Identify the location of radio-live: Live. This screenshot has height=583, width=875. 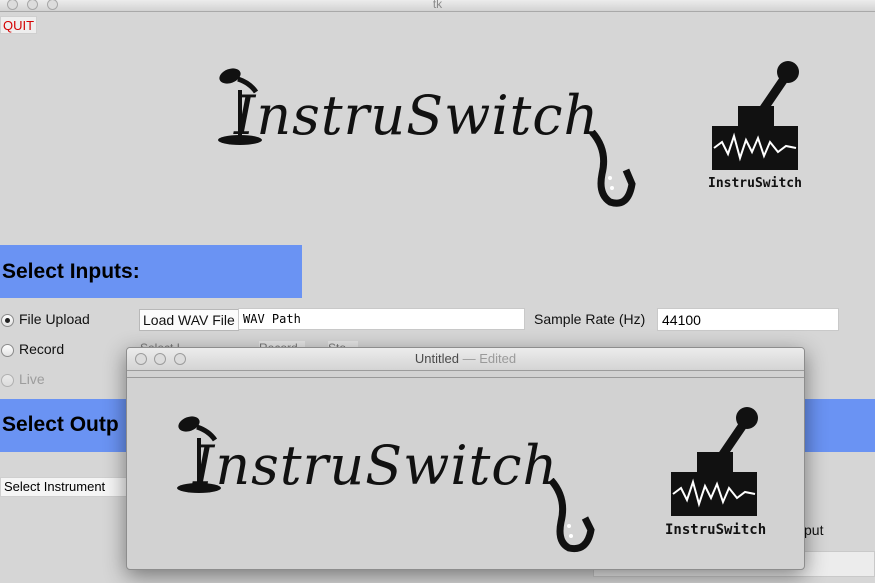
(23, 379).